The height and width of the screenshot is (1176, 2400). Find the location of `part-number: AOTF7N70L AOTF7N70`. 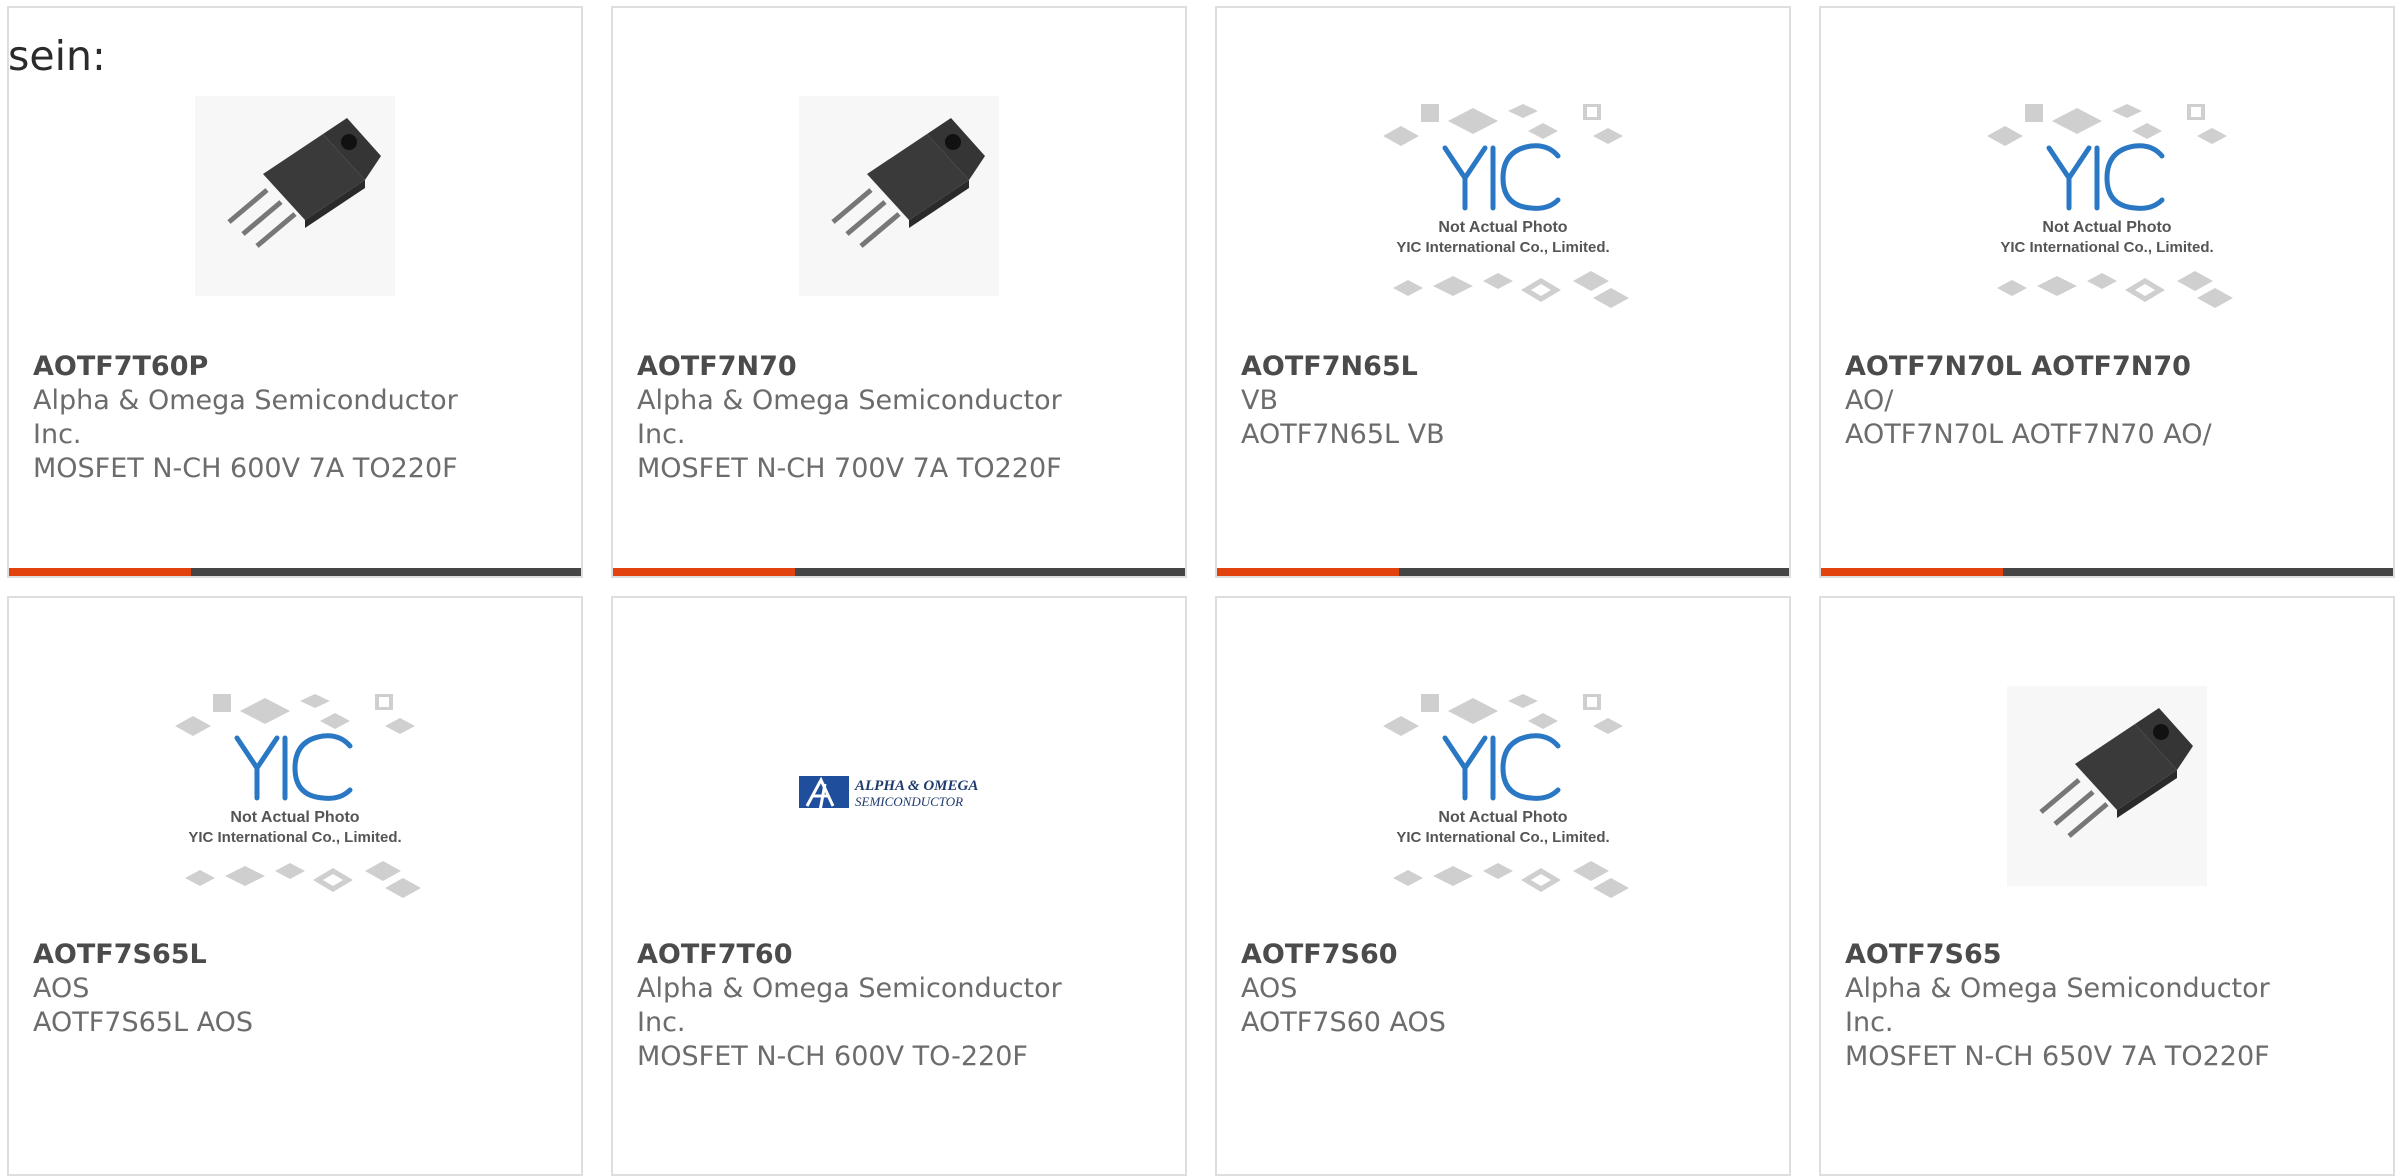

part-number: AOTF7N70L AOTF7N70 is located at coordinates (2109, 367).